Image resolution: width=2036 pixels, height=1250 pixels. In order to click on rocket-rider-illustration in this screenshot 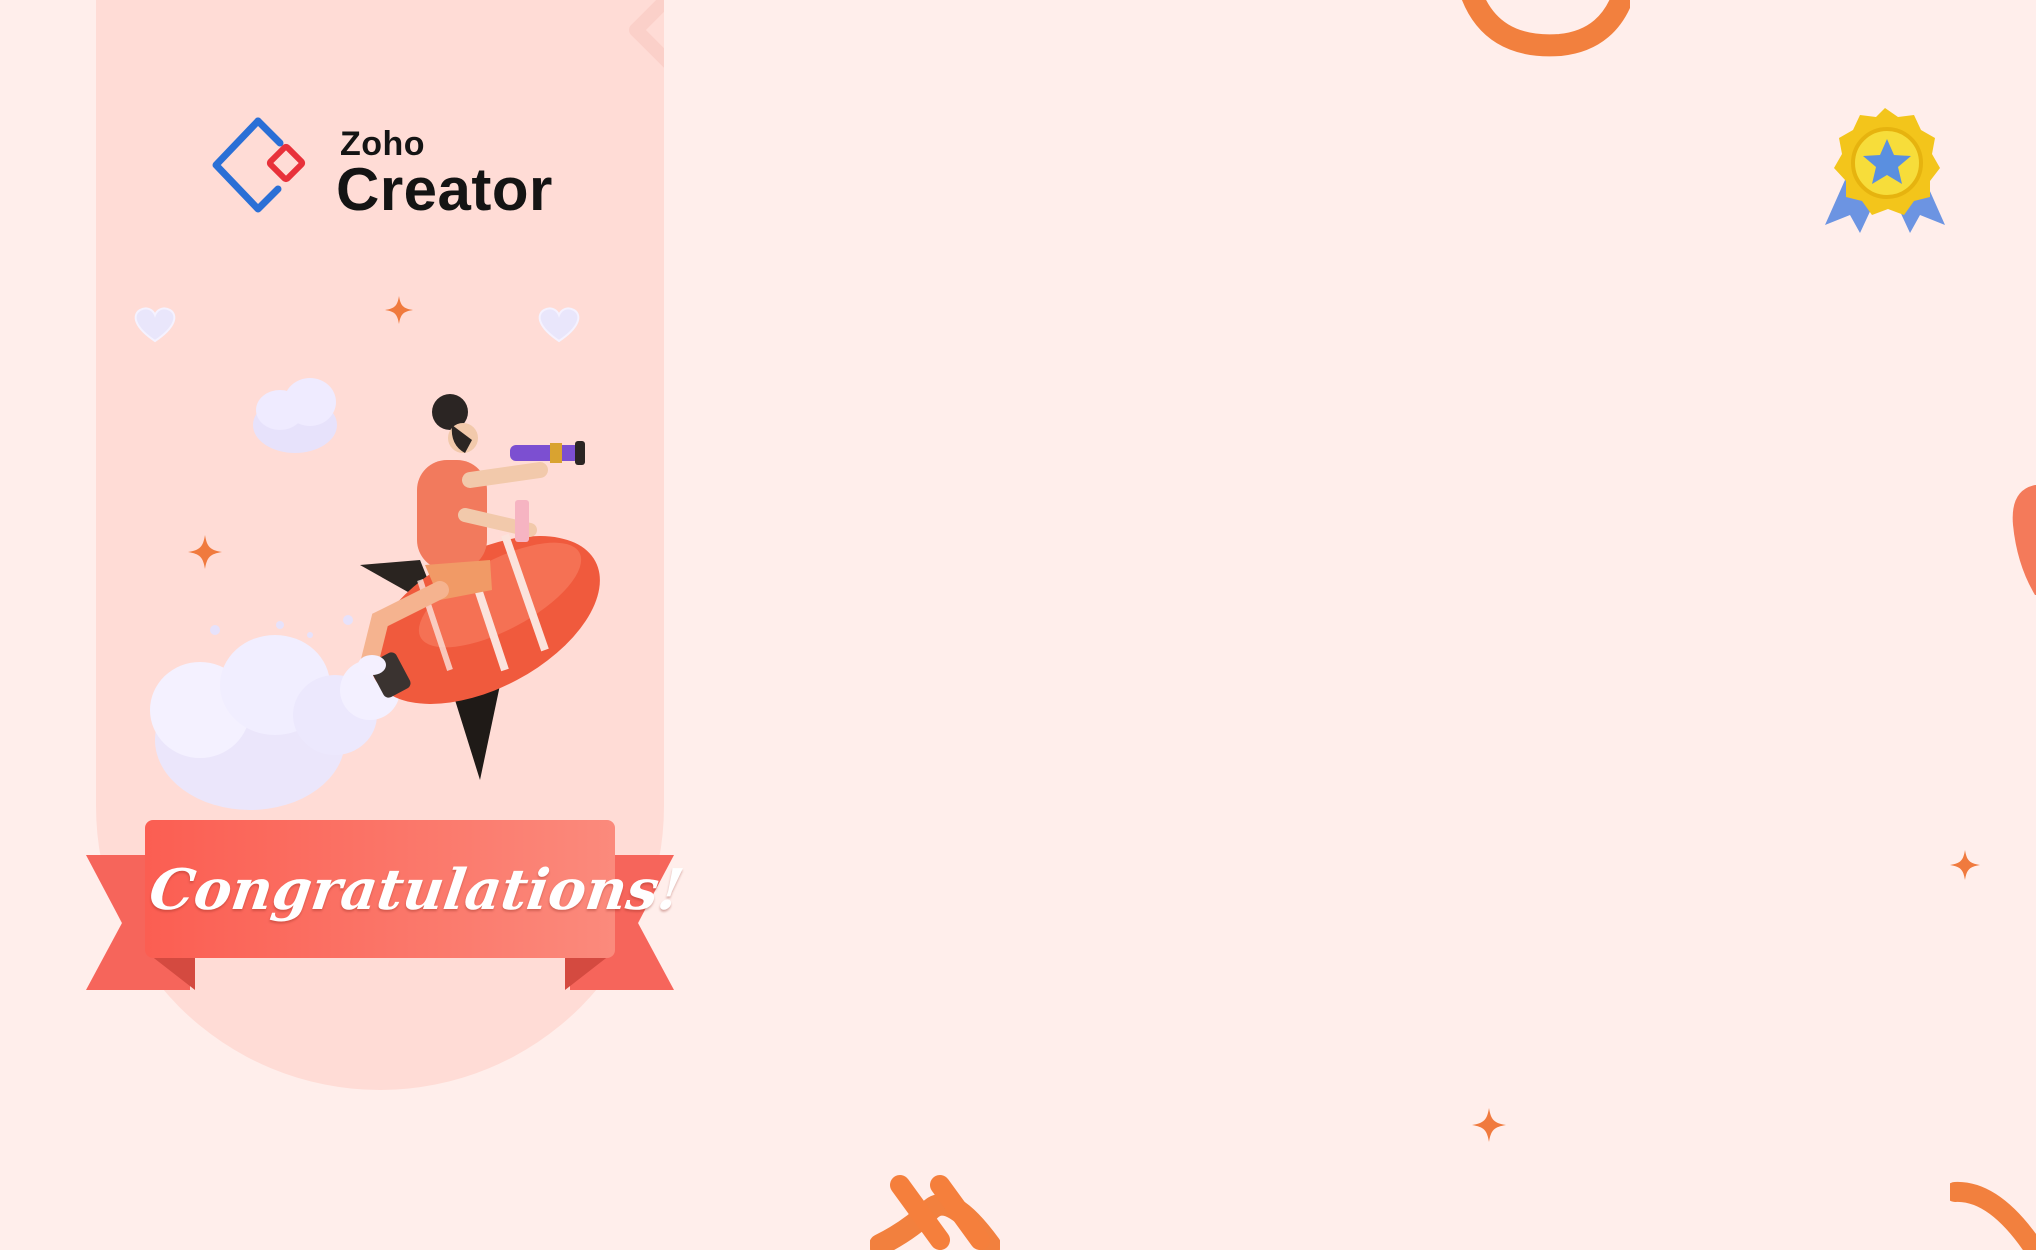, I will do `click(375, 594)`.